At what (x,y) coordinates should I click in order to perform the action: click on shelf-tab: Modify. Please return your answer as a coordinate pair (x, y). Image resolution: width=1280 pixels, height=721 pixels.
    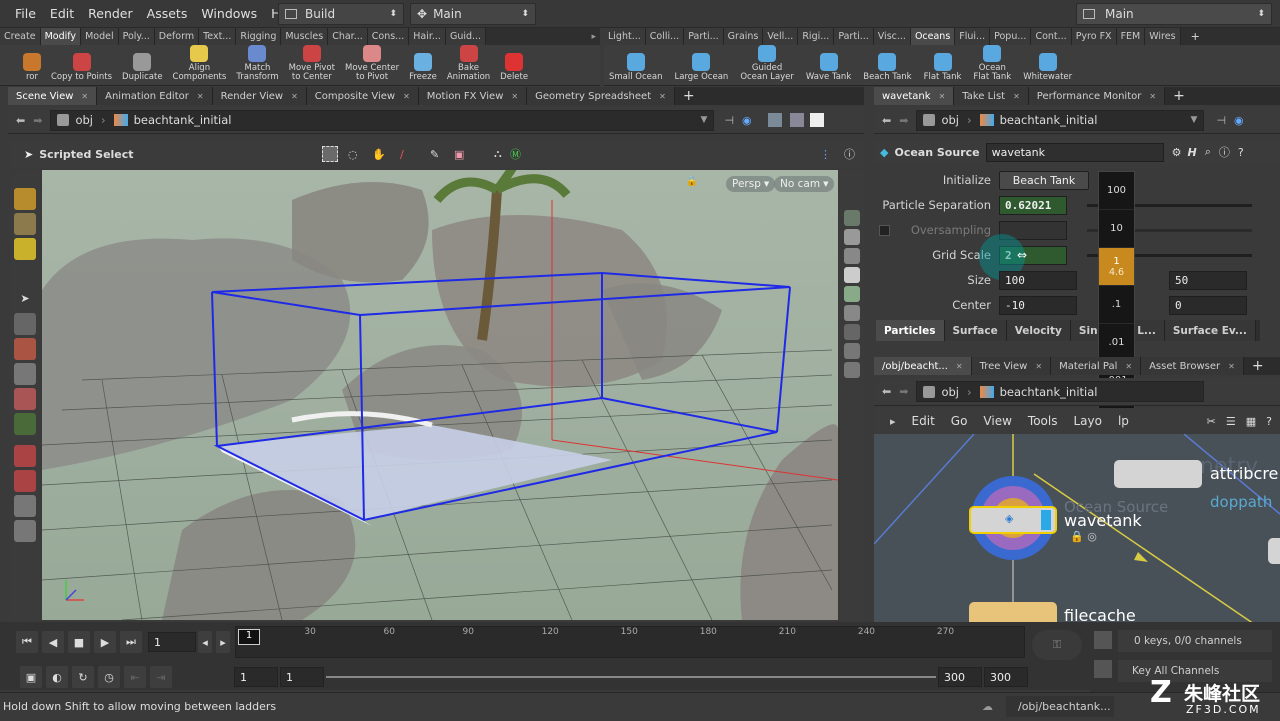
    Looking at the image, I should click on (61, 36).